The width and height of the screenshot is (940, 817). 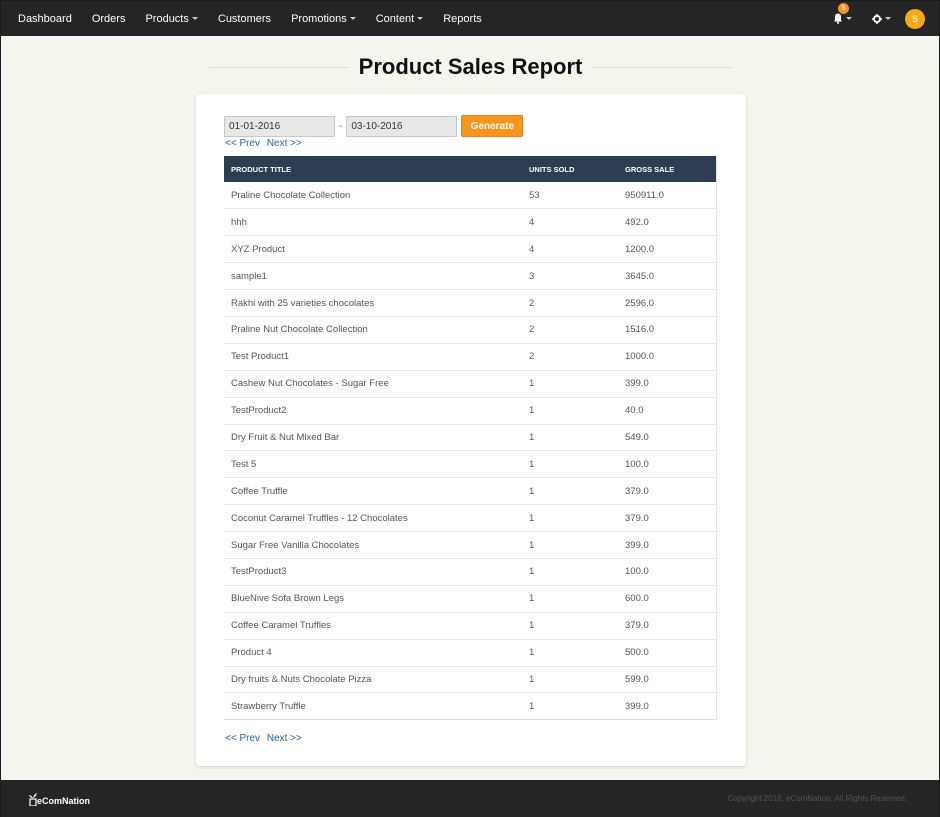 I want to click on cell-product-title: Praline Nut Chocolate Collection, so click(x=299, y=330).